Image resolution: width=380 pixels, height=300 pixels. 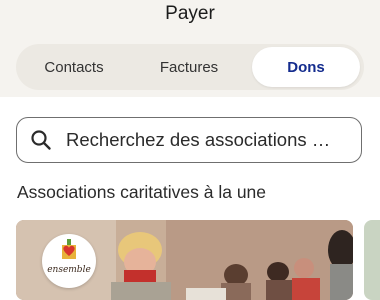 I want to click on charity-card-next, so click(x=372, y=260).